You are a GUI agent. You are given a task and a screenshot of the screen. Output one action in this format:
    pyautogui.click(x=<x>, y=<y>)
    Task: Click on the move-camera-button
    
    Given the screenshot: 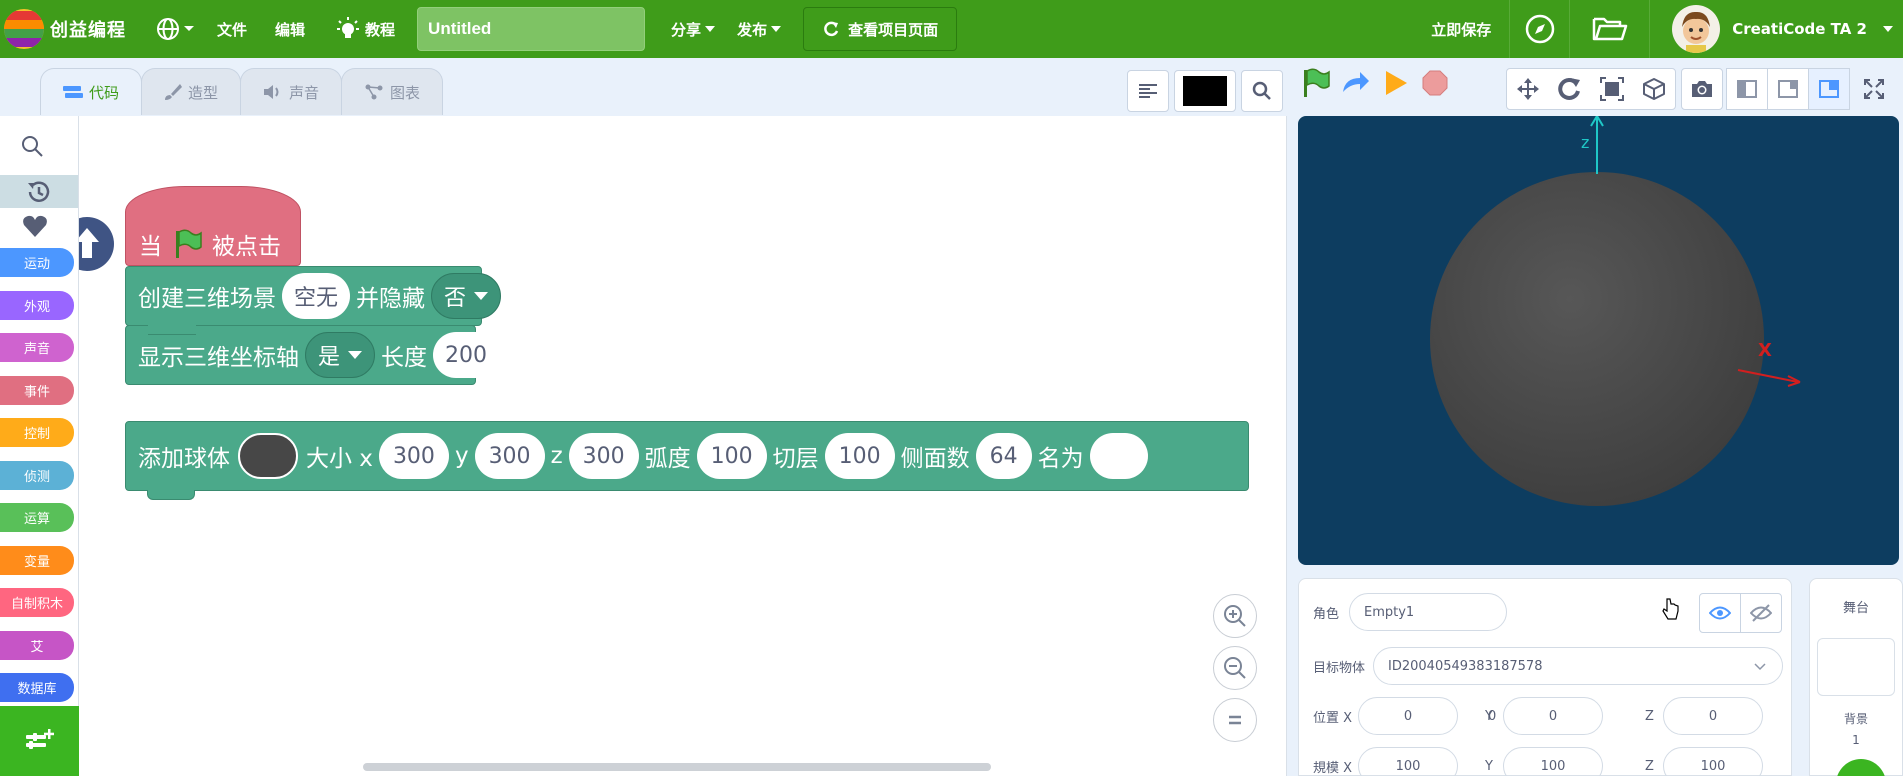 What is the action you would take?
    pyautogui.click(x=1528, y=89)
    